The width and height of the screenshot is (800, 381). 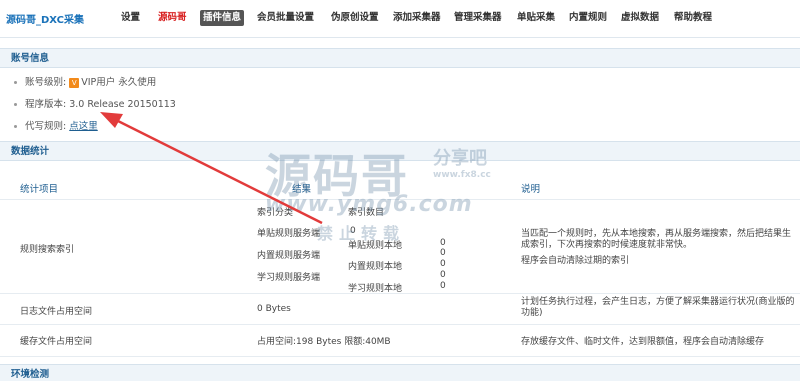 What do you see at coordinates (575, 261) in the screenshot?
I see `rule-search-desc2: 程序会自动清除过期的索引` at bounding box center [575, 261].